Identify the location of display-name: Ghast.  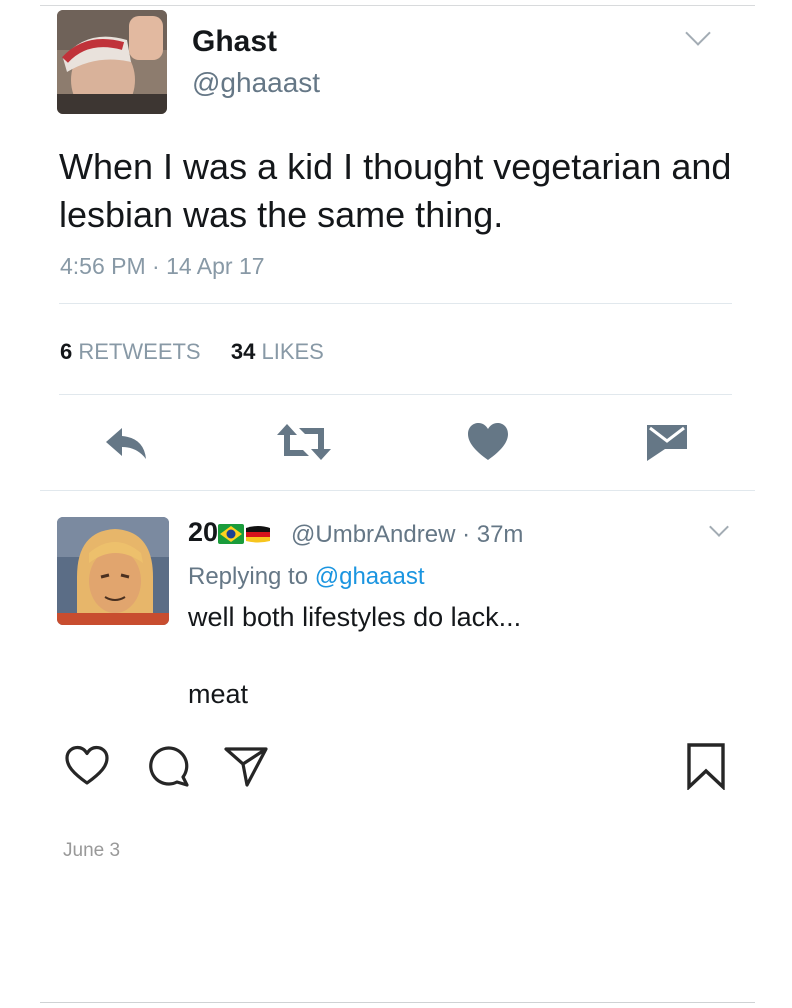
(234, 42).